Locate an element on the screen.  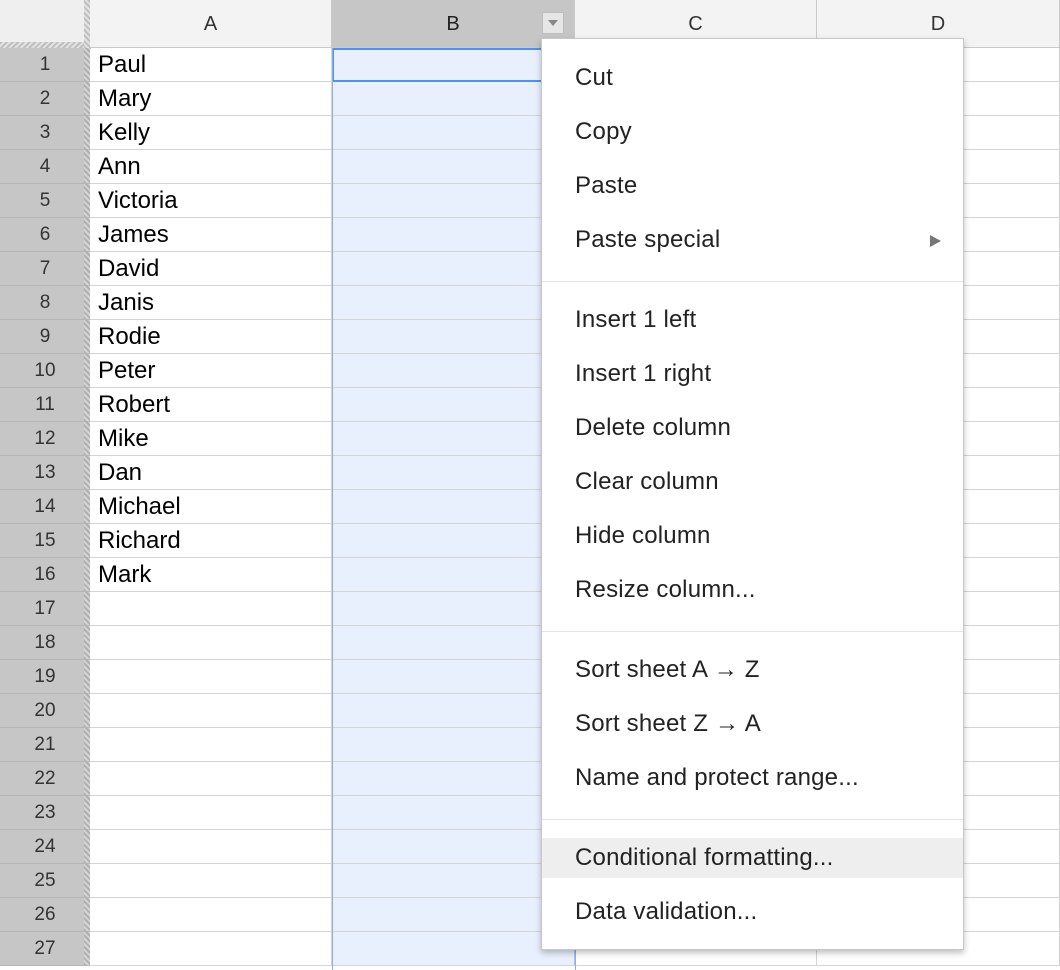
menu-hide-column: Hide column is located at coordinates (752, 536).